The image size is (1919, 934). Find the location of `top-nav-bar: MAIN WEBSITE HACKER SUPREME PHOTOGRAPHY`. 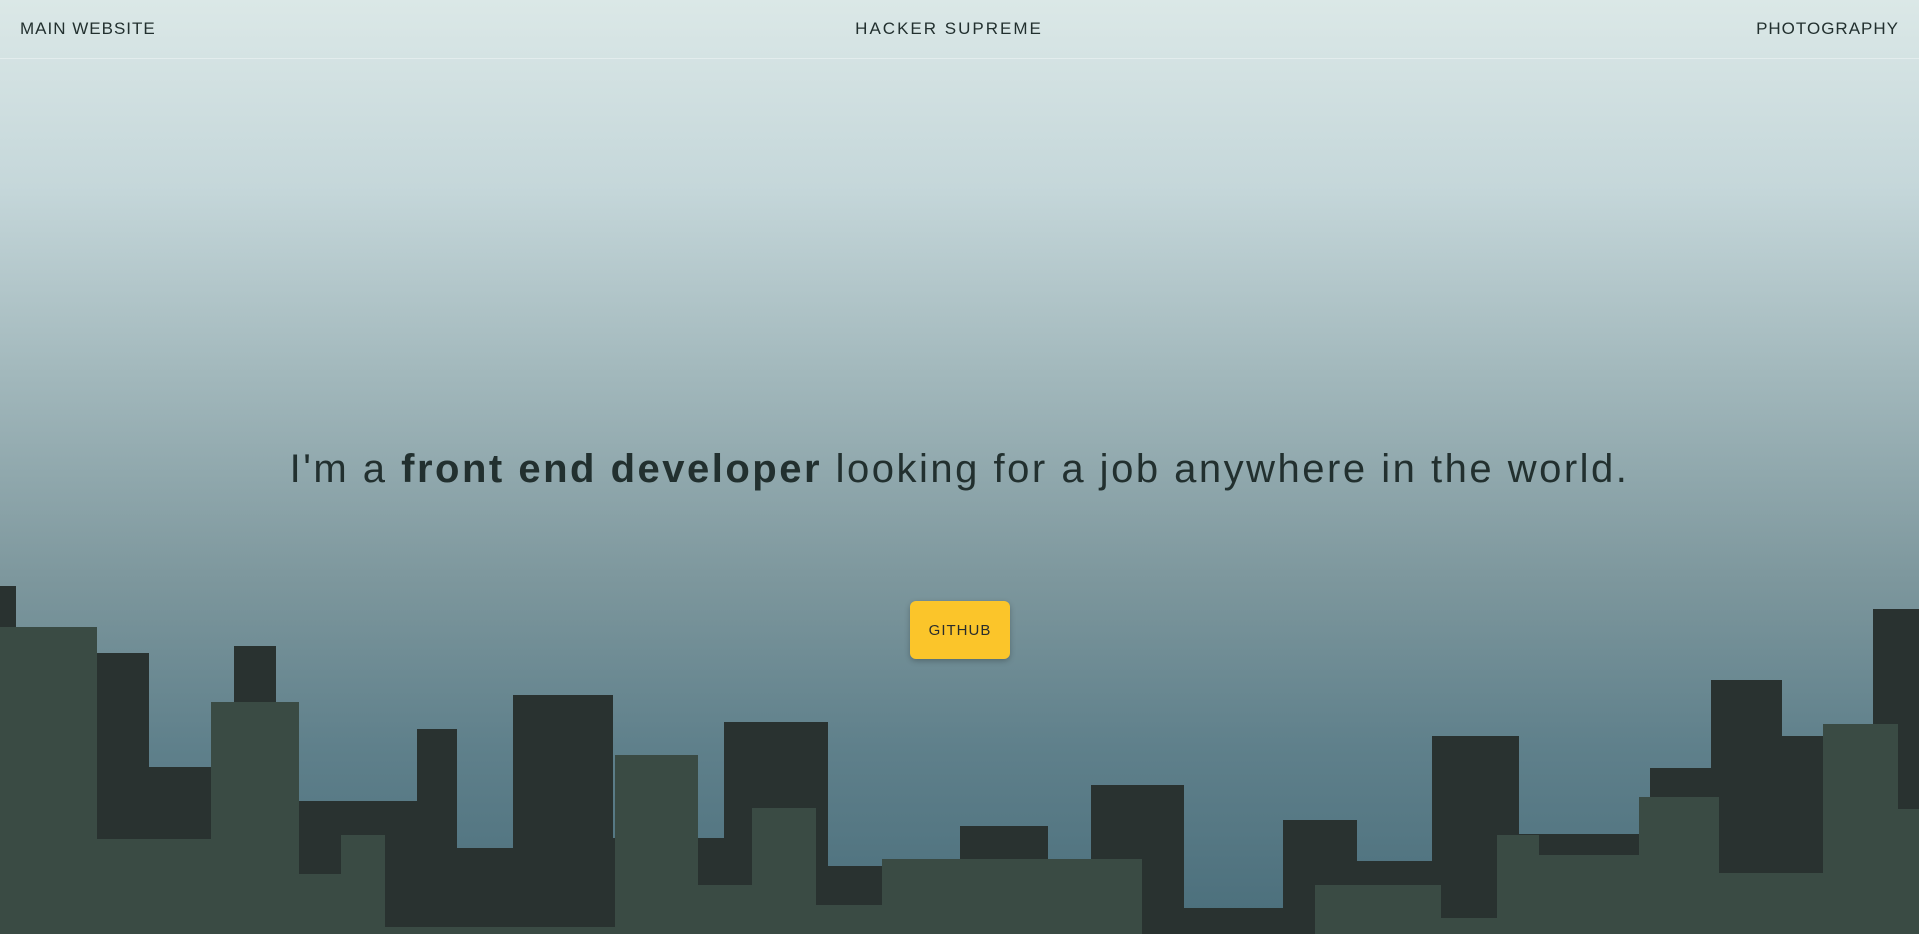

top-nav-bar: MAIN WEBSITE HACKER SUPREME PHOTOGRAPHY is located at coordinates (959, 29).